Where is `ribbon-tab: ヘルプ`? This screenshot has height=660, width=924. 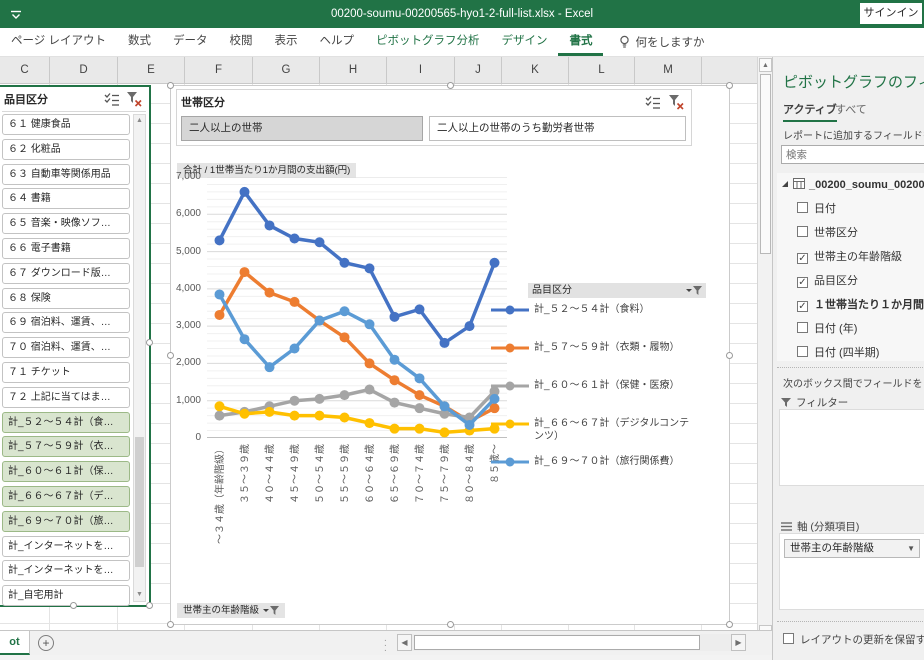 ribbon-tab: ヘルプ is located at coordinates (336, 42).